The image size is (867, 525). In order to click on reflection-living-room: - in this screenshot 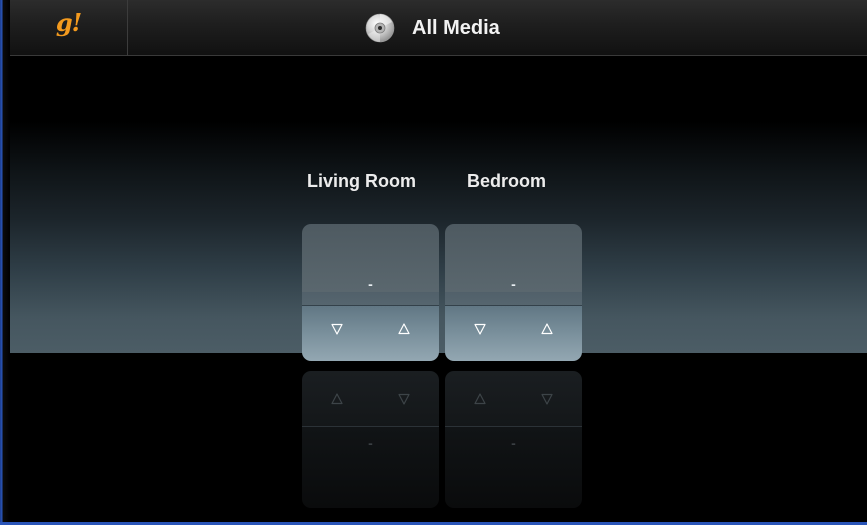, I will do `click(370, 439)`.